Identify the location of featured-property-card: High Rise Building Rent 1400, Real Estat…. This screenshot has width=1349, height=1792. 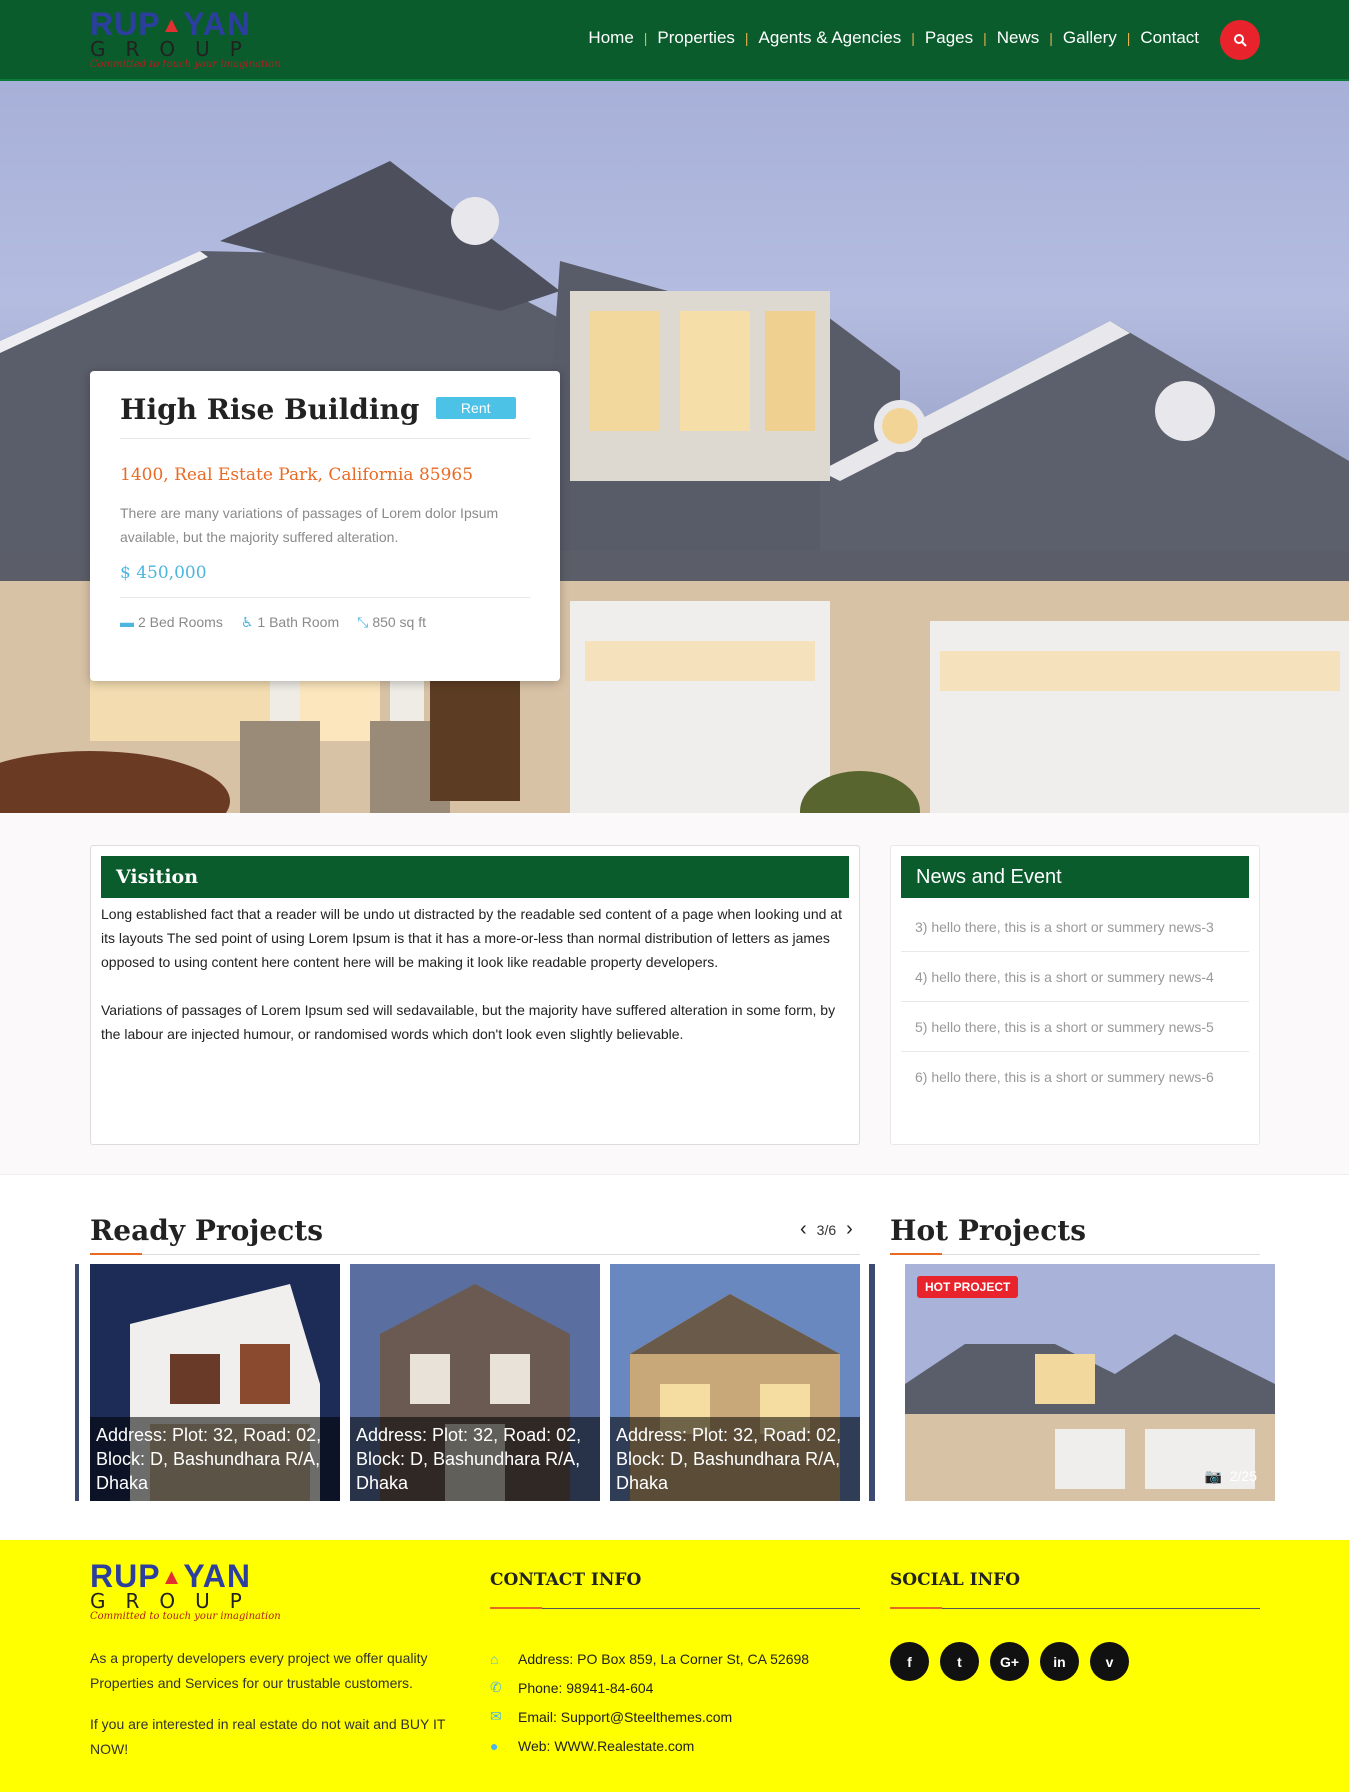
(325, 526).